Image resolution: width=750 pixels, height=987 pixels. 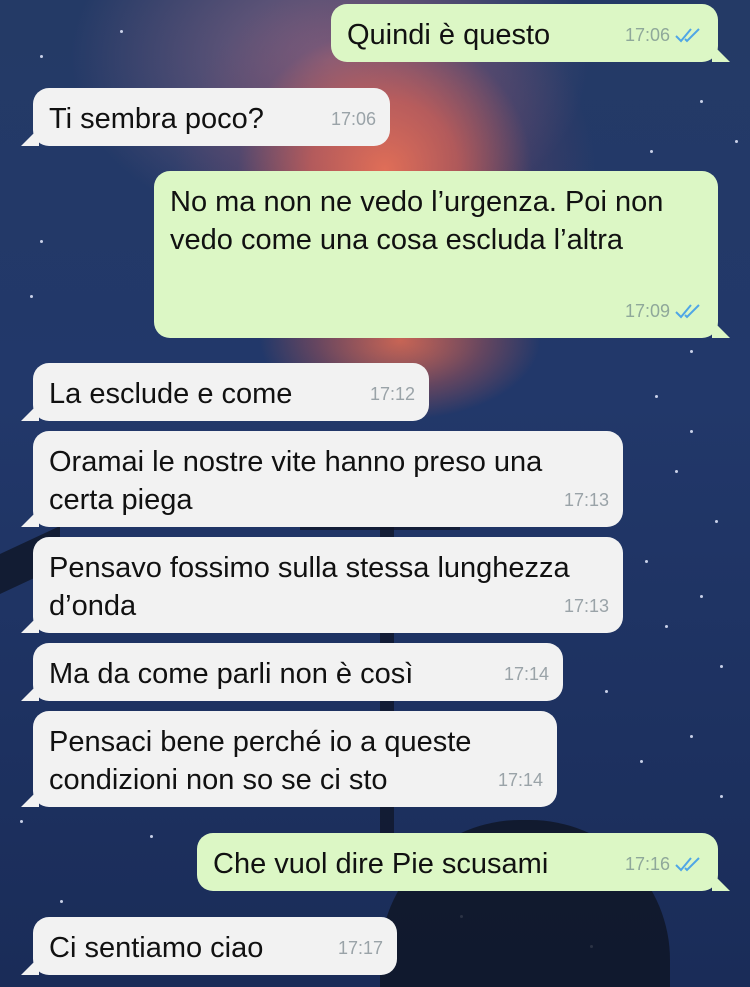 I want to click on message-meta: 17:09, so click(x=664, y=311).